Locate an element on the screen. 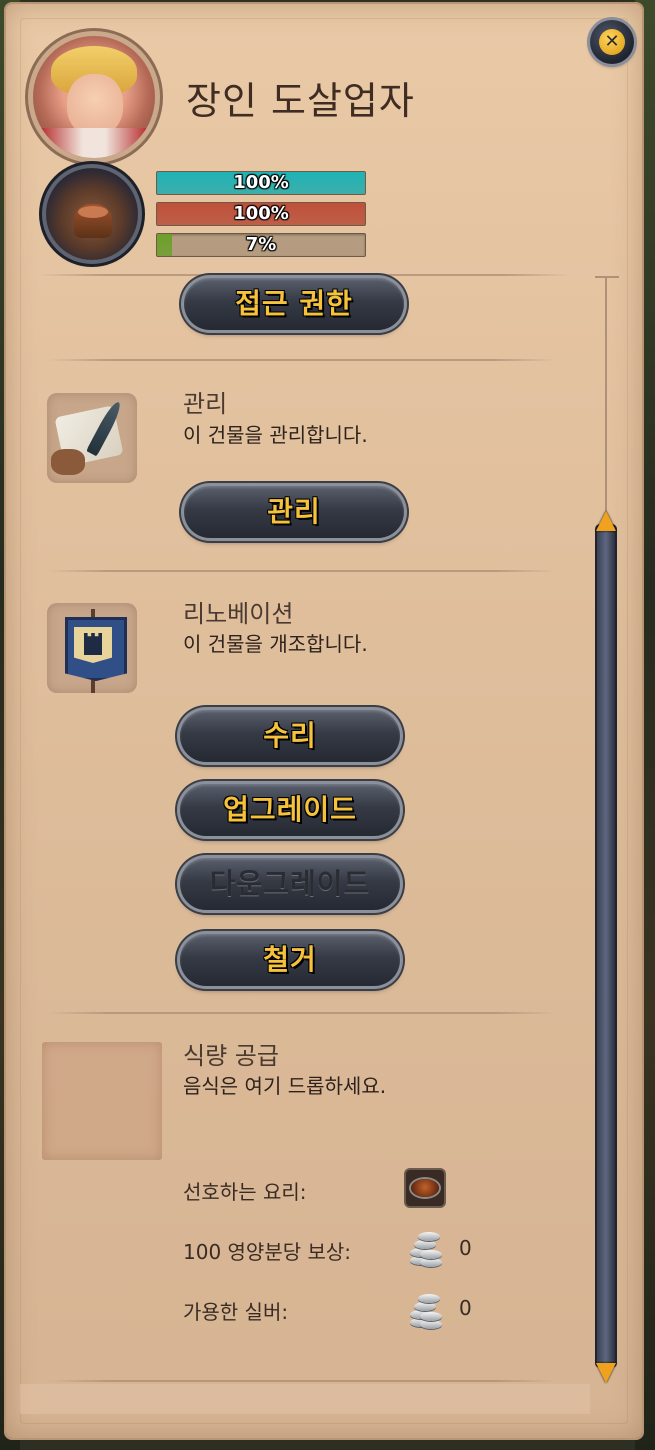 The width and height of the screenshot is (655, 1450). npc-avatar is located at coordinates (94, 97).